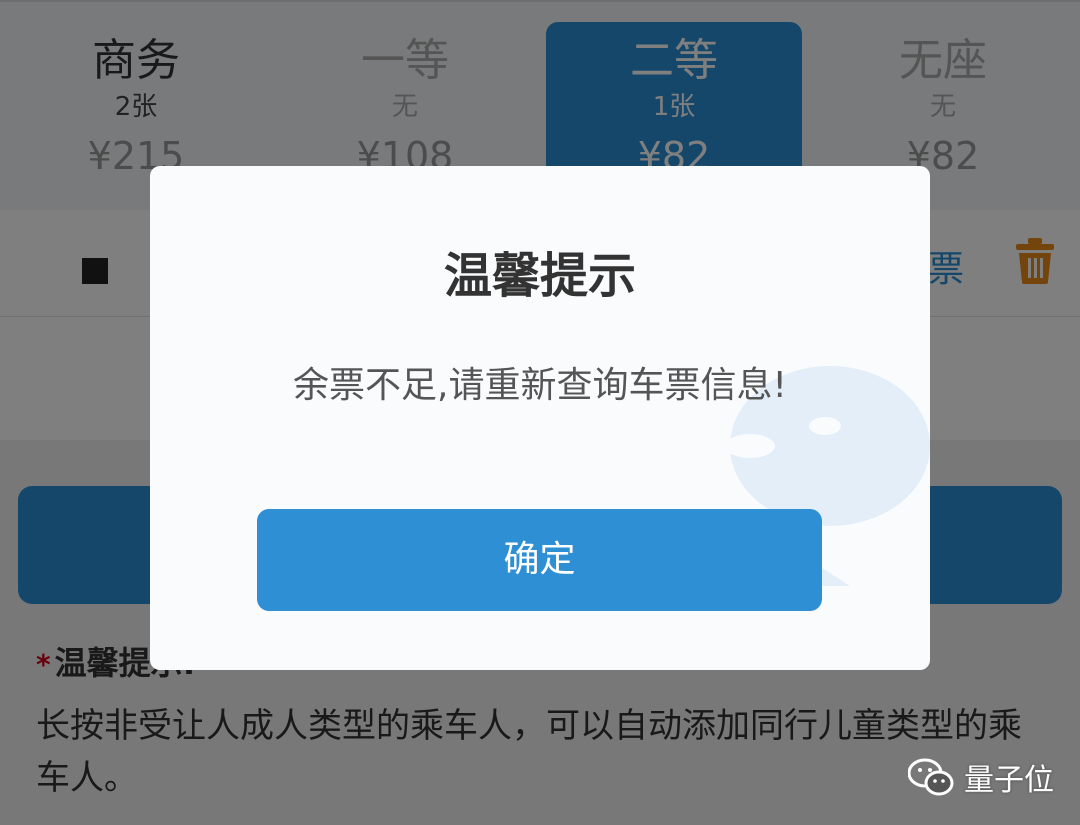 The image size is (1080, 825). Describe the element at coordinates (931, 777) in the screenshot. I see `wechat-icon` at that location.